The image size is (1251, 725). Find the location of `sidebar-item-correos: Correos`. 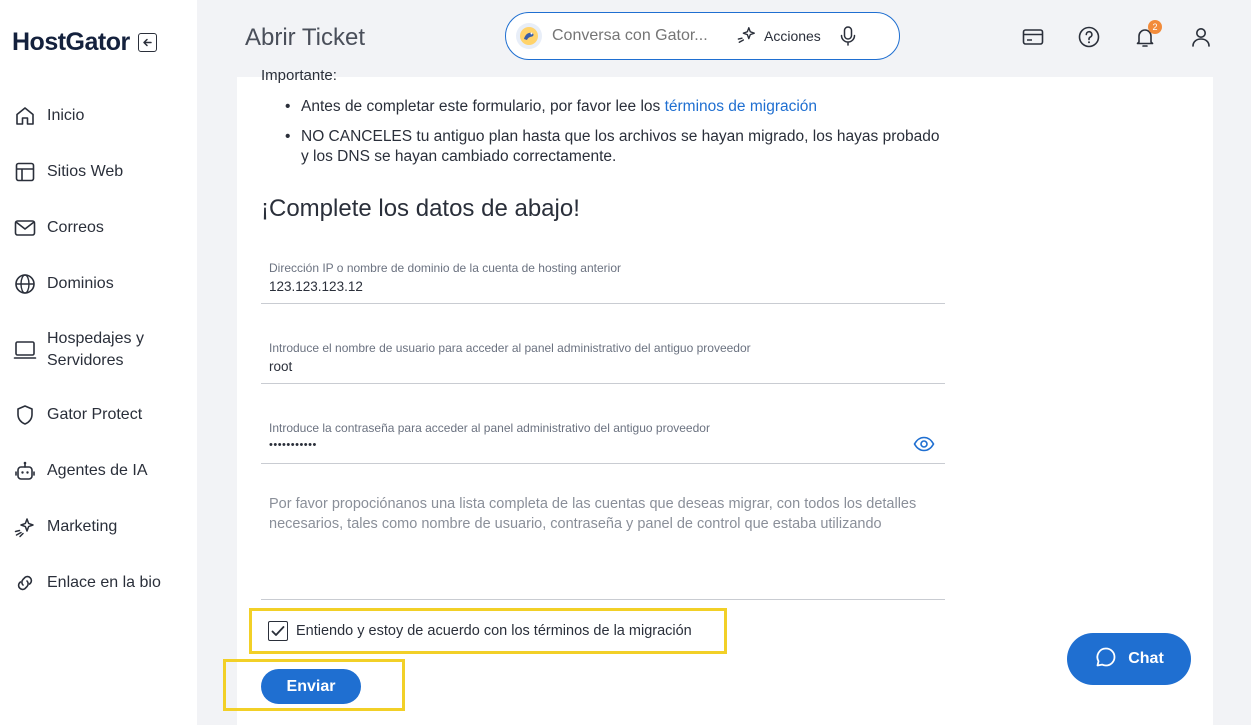

sidebar-item-correos: Correos is located at coordinates (58, 228).